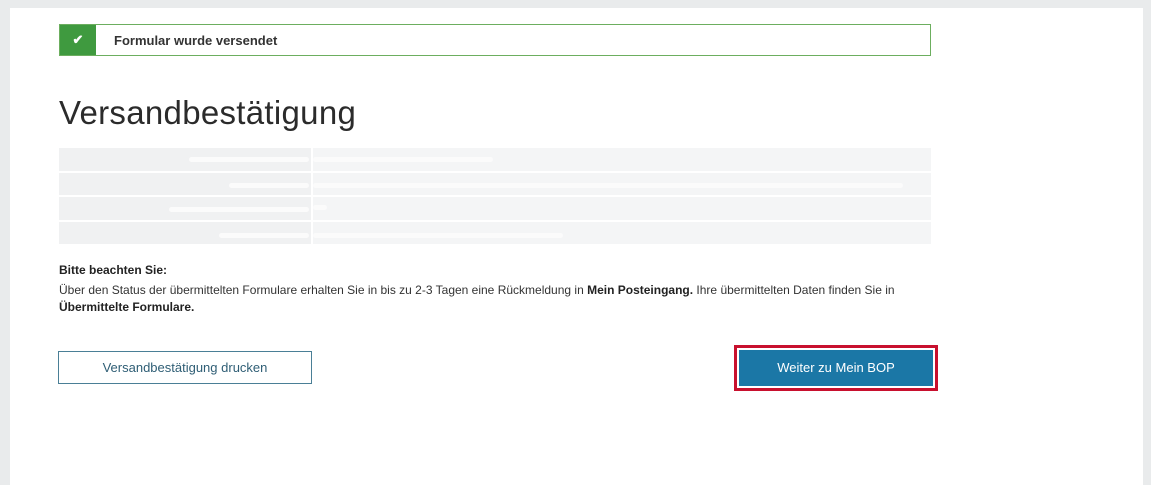  Describe the element at coordinates (836, 368) in the screenshot. I see `continue-to-mein-bop-button: Weiter zu Mein BOP` at that location.